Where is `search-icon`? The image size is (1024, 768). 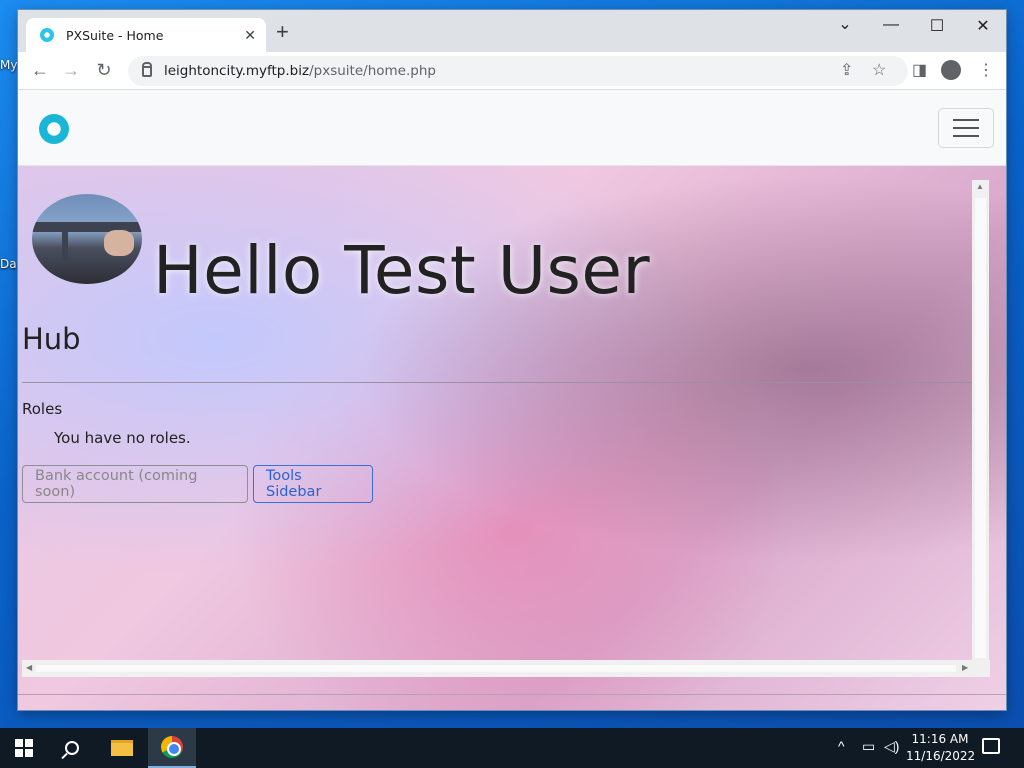
search-icon is located at coordinates (72, 748).